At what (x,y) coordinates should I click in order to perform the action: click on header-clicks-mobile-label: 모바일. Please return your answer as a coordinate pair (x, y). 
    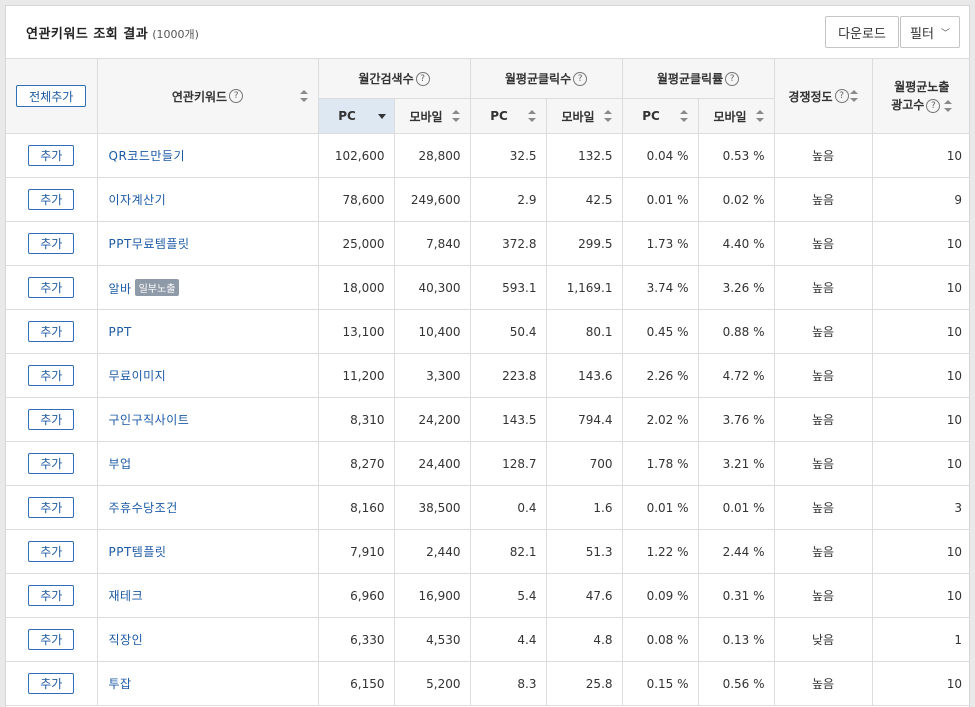
    Looking at the image, I should click on (578, 116).